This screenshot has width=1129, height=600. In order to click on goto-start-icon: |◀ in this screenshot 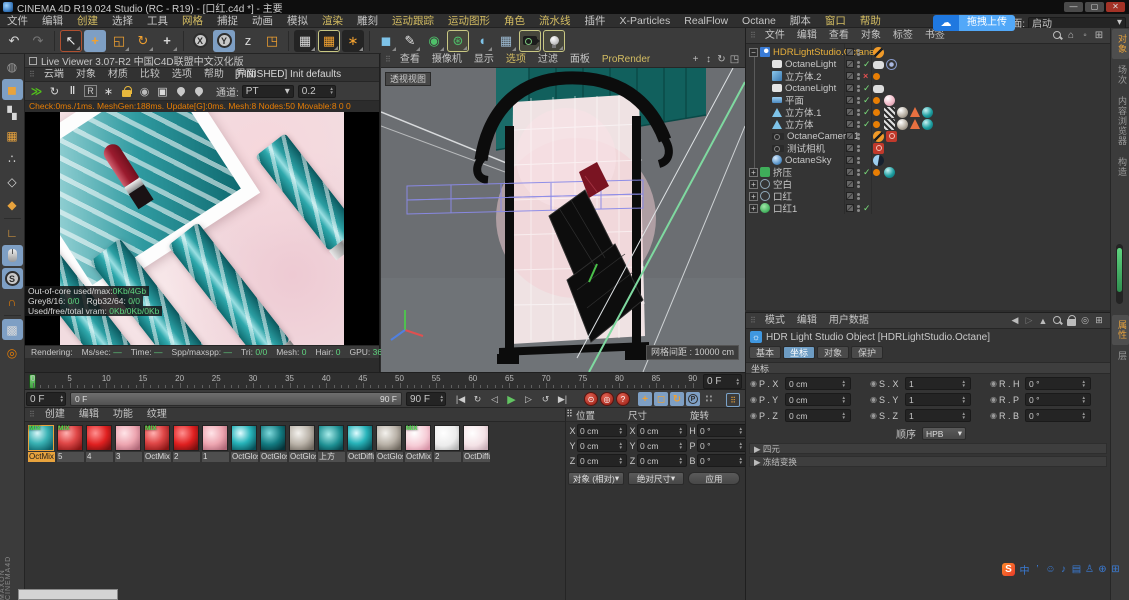, I will do `click(460, 399)`.